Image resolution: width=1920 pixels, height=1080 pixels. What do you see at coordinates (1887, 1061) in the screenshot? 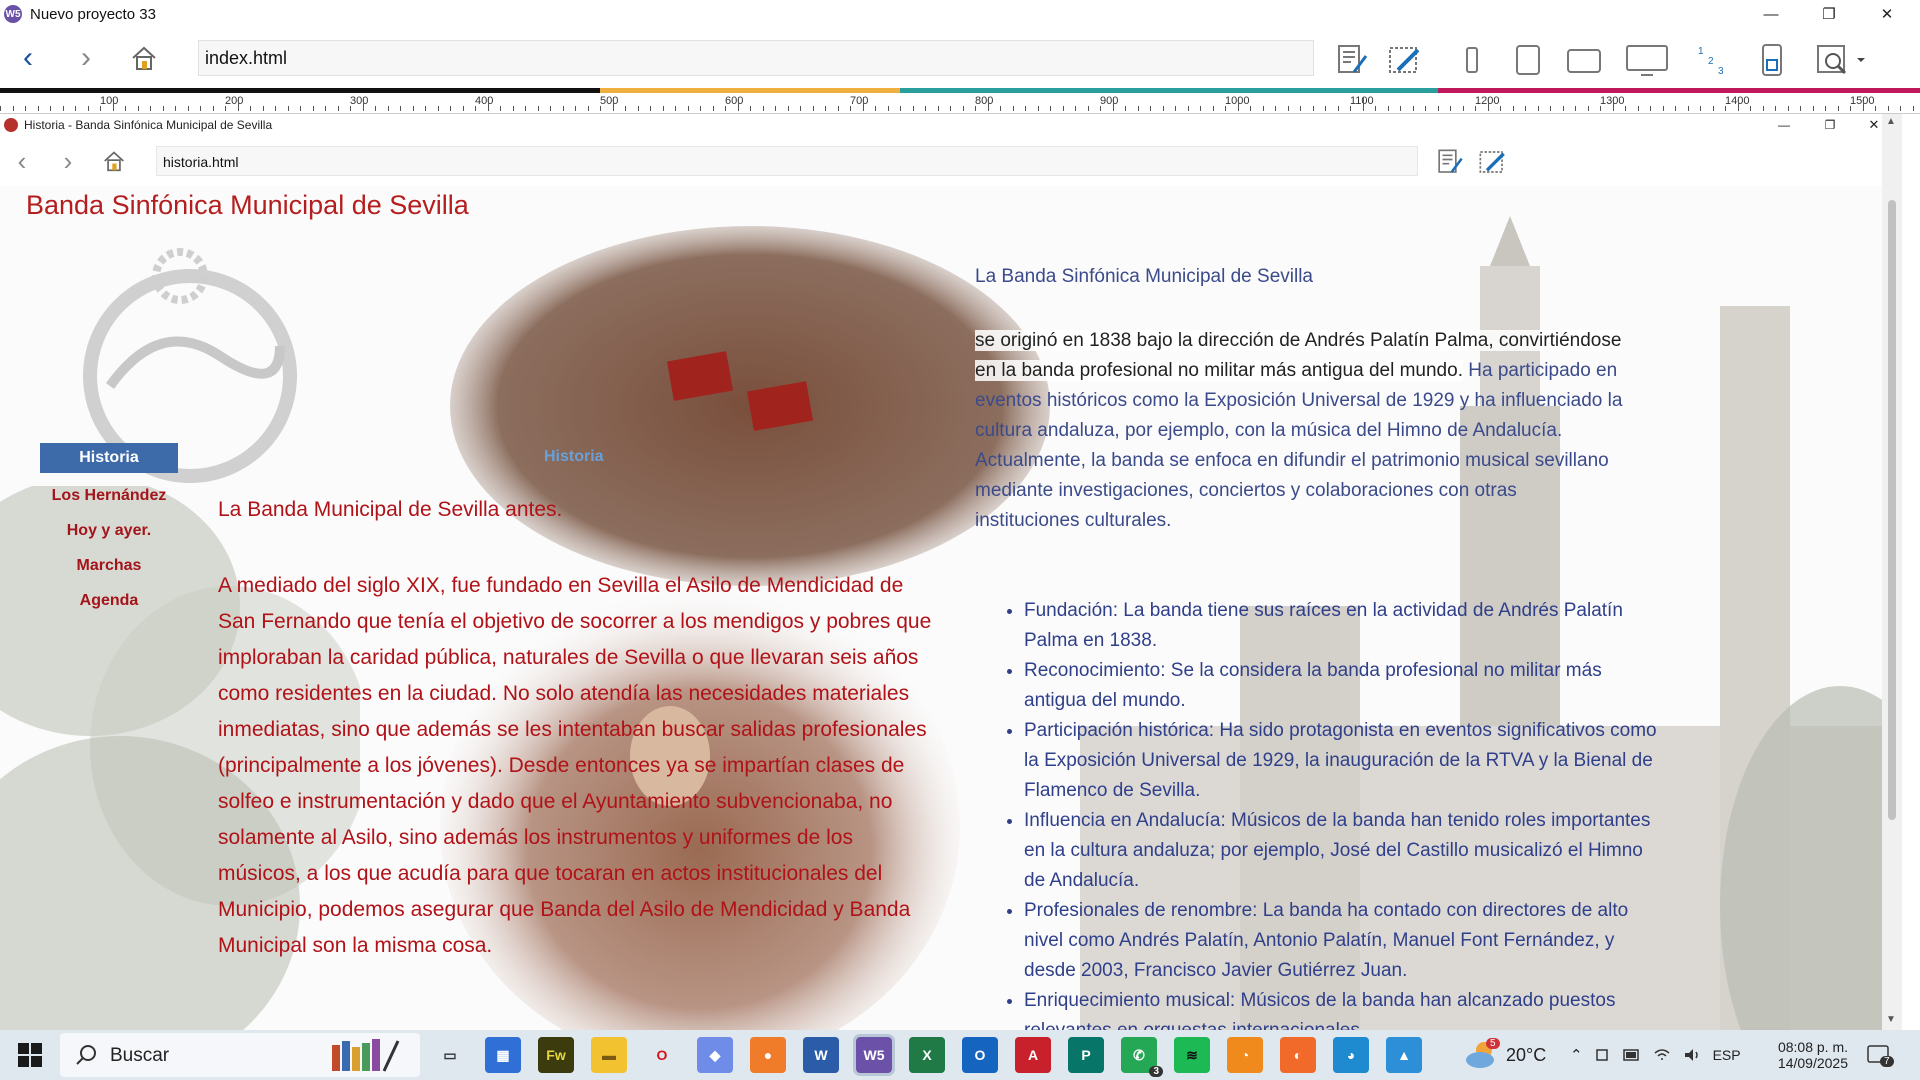
I see `notification-badge: 7` at bounding box center [1887, 1061].